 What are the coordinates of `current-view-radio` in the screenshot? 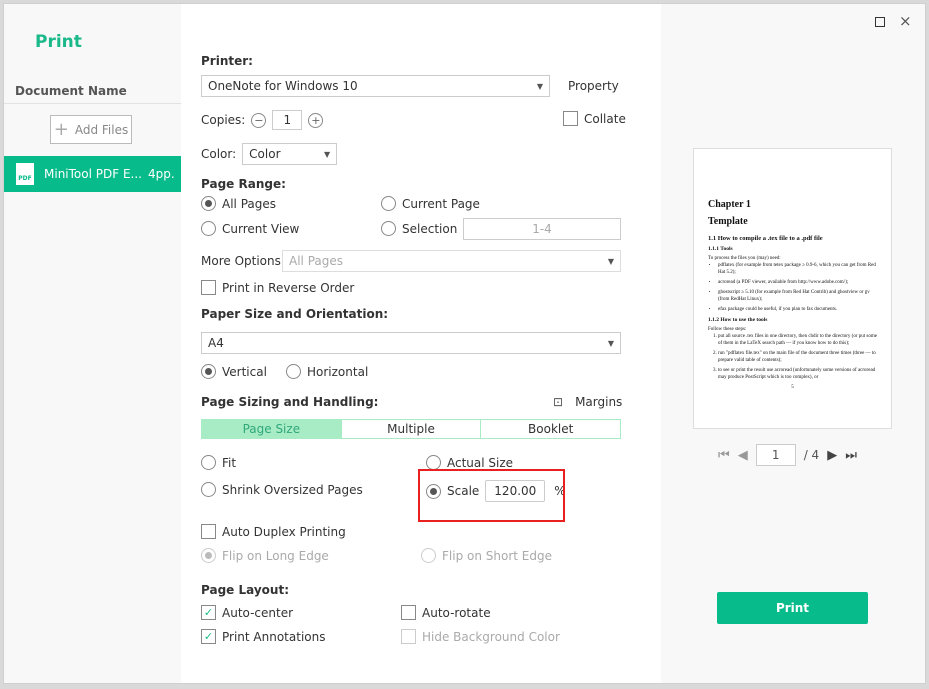 It's located at (208, 228).